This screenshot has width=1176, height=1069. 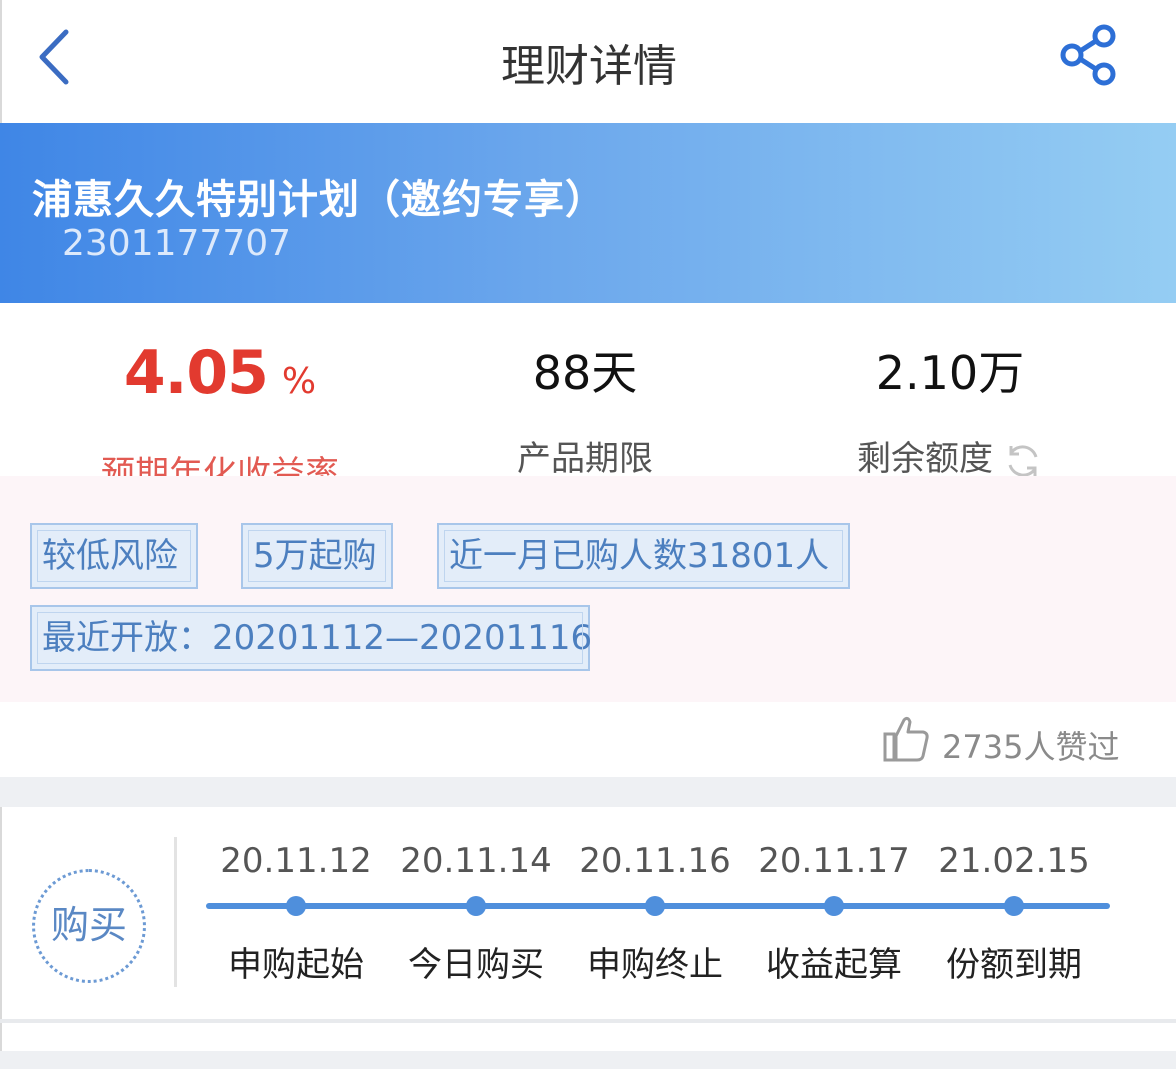 I want to click on remain-label: 剩余额度, so click(x=925, y=459).